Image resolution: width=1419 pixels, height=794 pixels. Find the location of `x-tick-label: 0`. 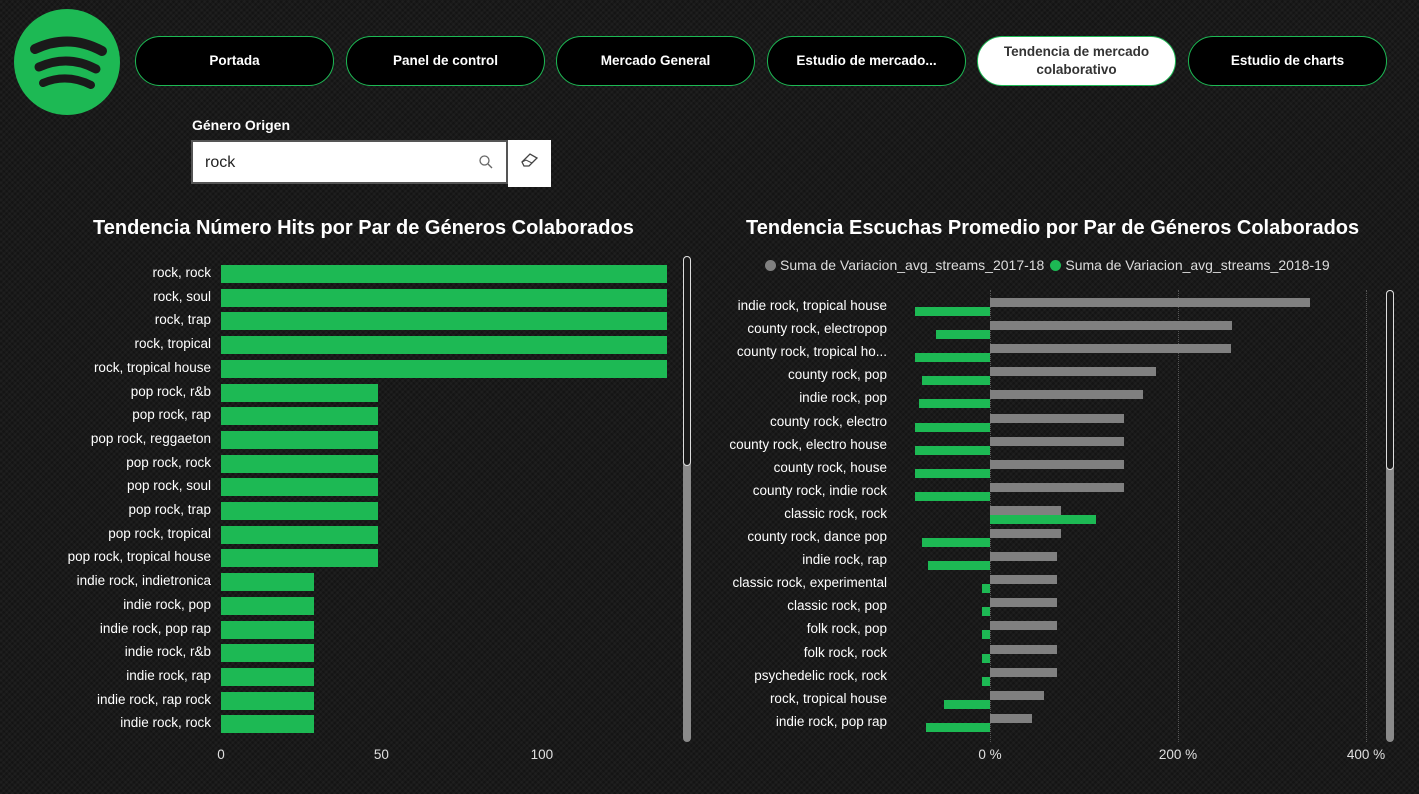

x-tick-label: 0 is located at coordinates (221, 754).